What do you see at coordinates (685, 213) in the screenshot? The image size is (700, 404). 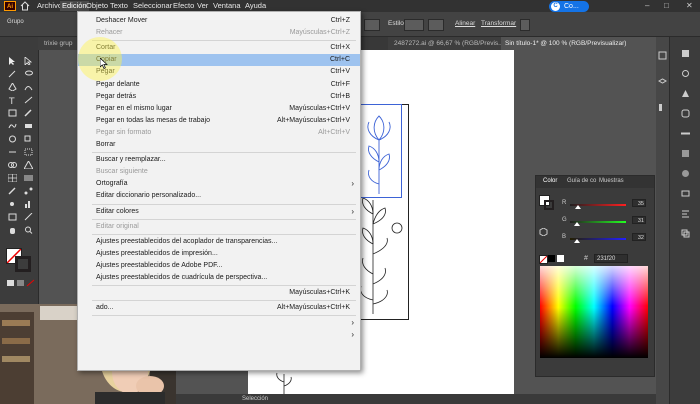 I see `align-panel-icon` at bounding box center [685, 213].